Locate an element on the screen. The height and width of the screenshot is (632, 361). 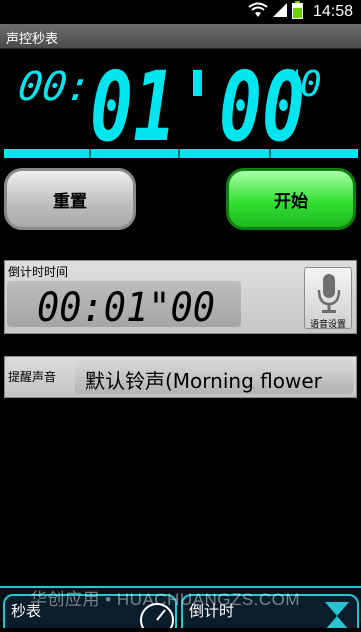
hourglass-icon is located at coordinates (337, 615).